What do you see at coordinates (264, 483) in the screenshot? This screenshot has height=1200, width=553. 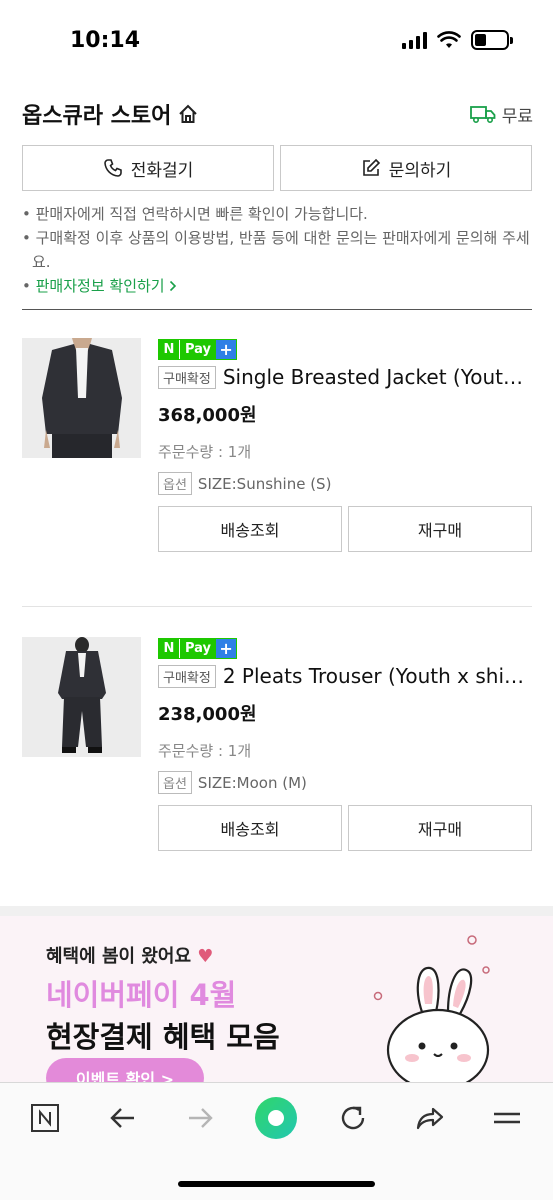 I see `option-value: SIZE:Sunshine (S)` at bounding box center [264, 483].